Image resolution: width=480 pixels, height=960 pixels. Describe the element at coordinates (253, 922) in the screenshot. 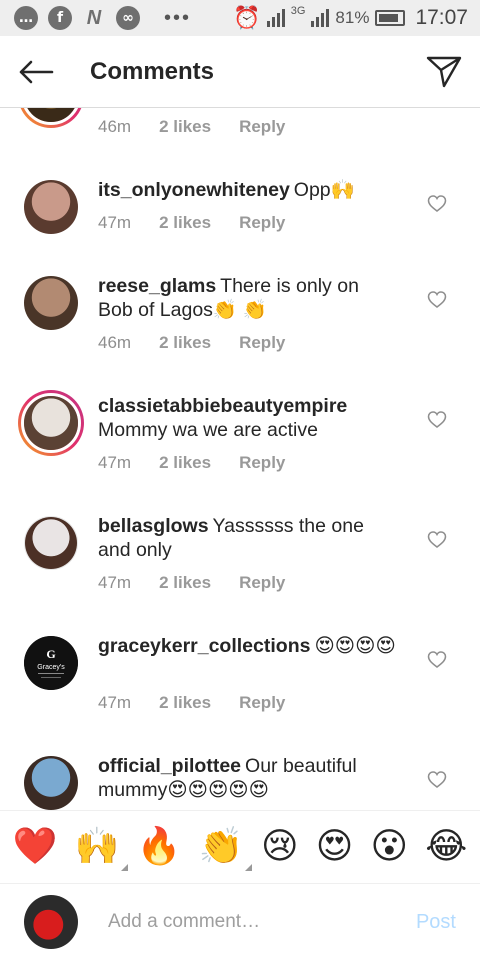

I see `comment-input` at that location.